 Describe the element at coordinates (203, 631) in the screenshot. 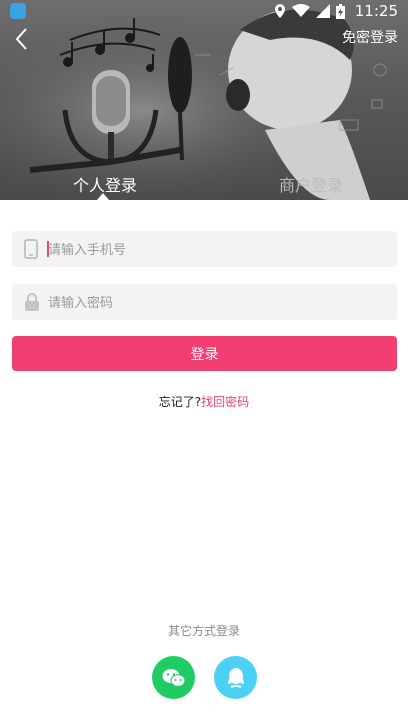

I see `other-login-title: 其它方式登录` at that location.